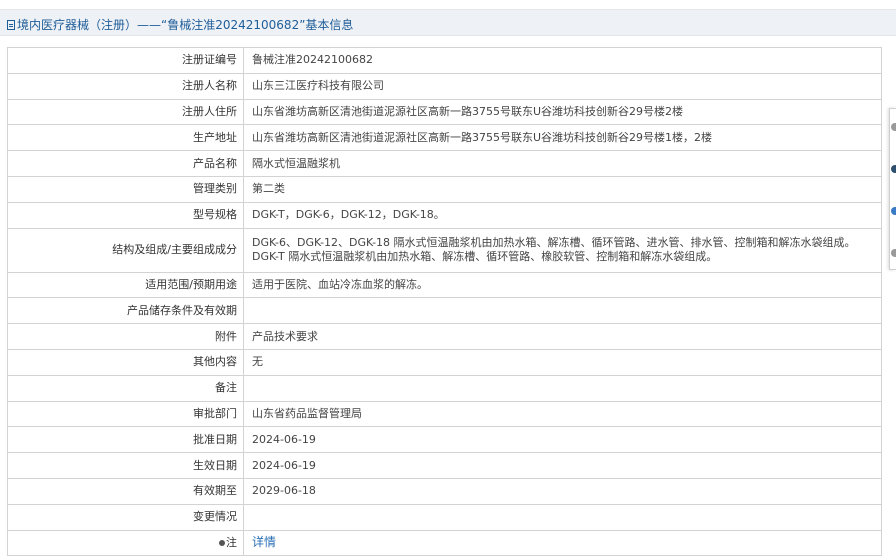  I want to click on table-row: 批准日期 2024-06-19, so click(444, 440).